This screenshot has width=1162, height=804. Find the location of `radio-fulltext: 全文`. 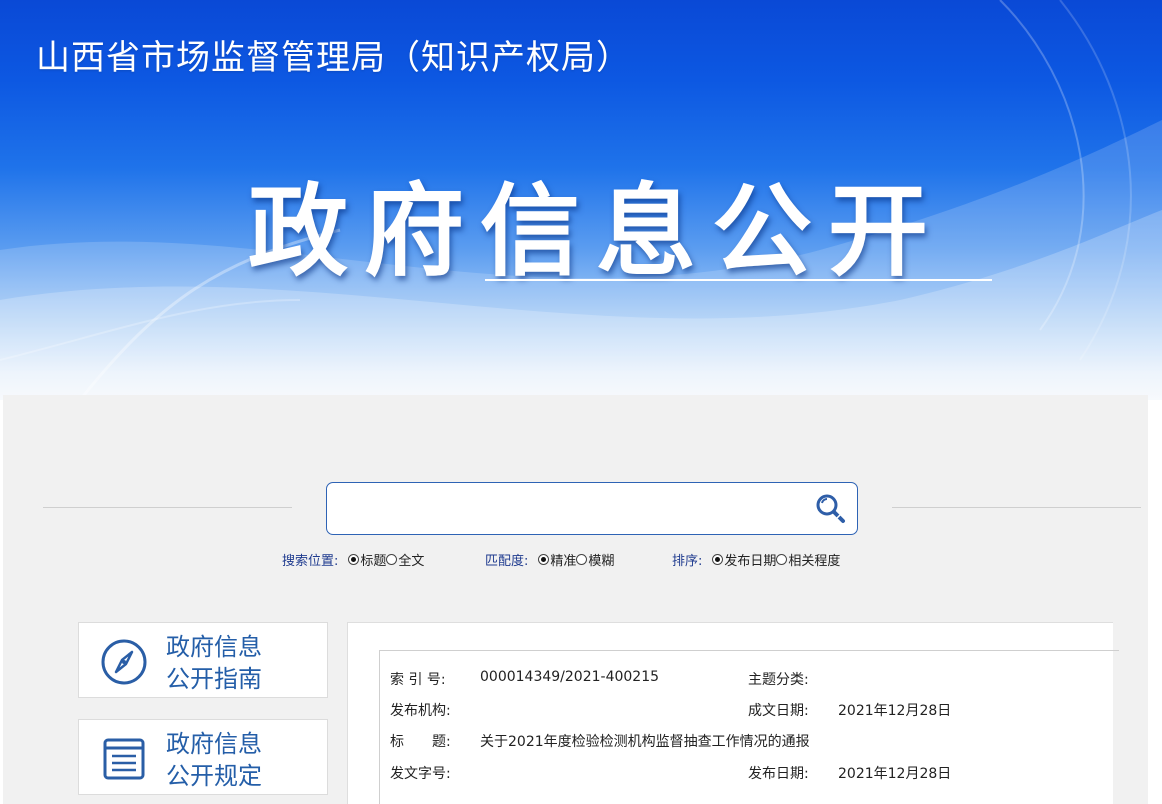

radio-fulltext: 全文 is located at coordinates (405, 559).